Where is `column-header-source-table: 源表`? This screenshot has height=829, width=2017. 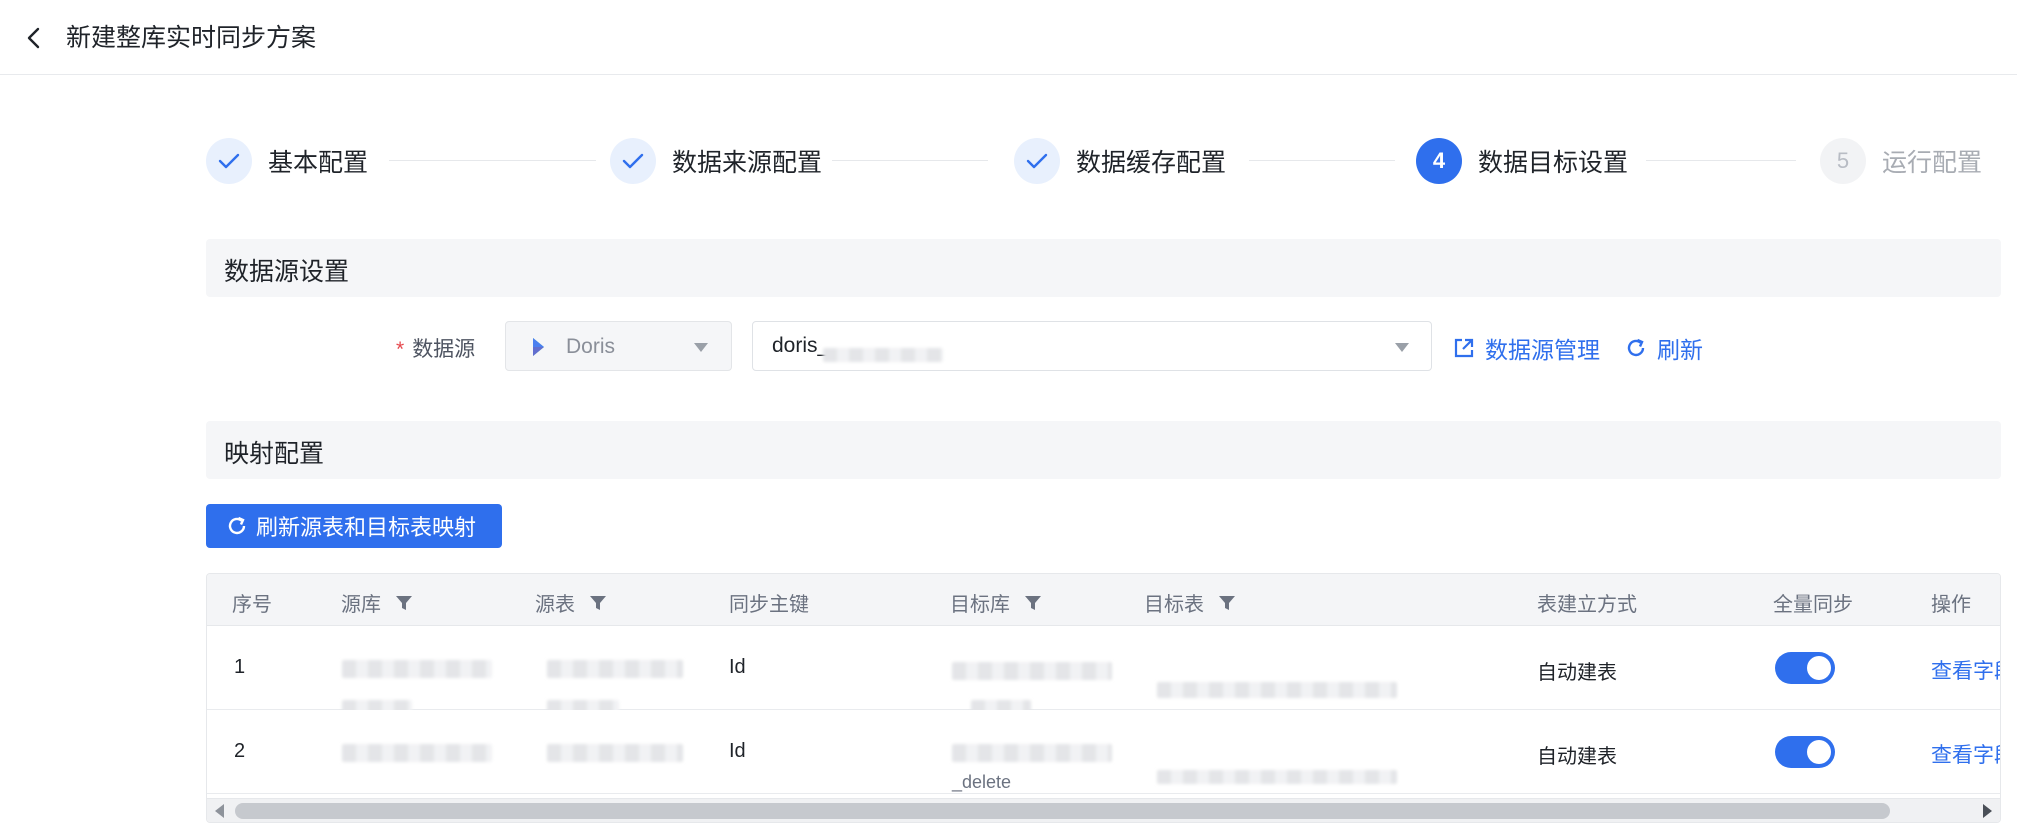 column-header-source-table: 源表 is located at coordinates (571, 602).